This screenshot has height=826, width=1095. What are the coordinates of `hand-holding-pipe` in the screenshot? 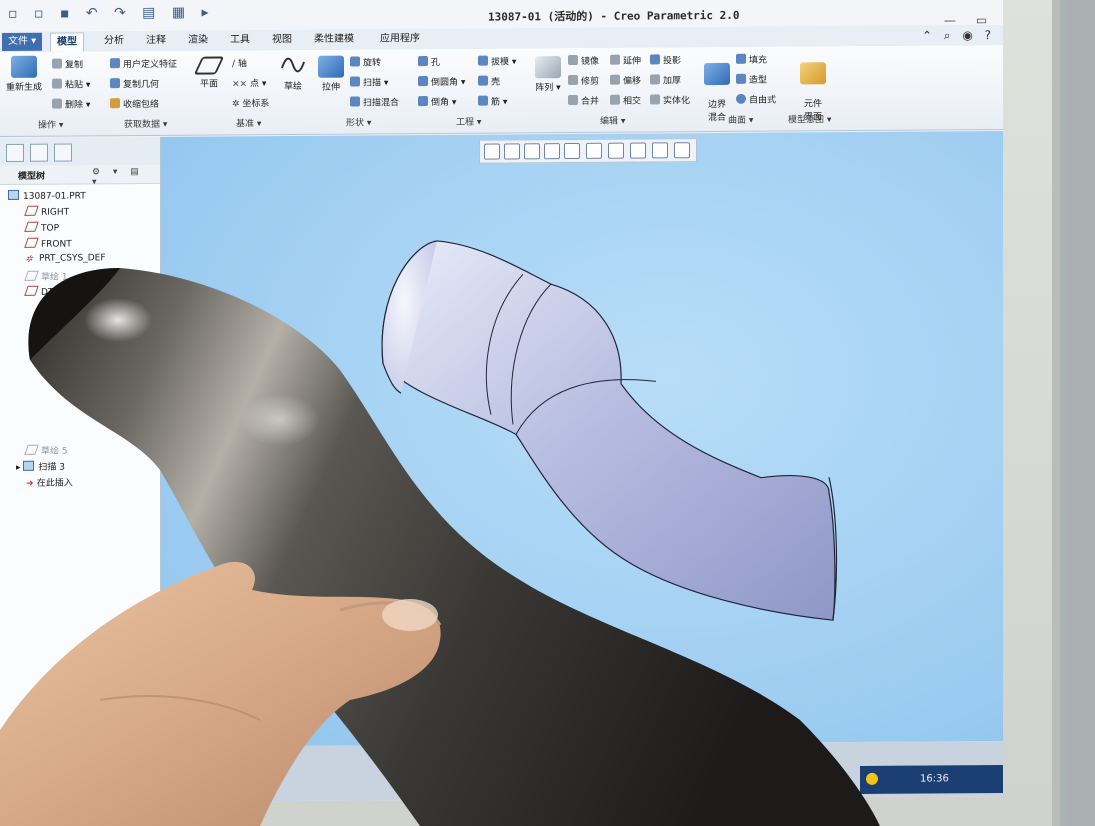 It's located at (221, 693).